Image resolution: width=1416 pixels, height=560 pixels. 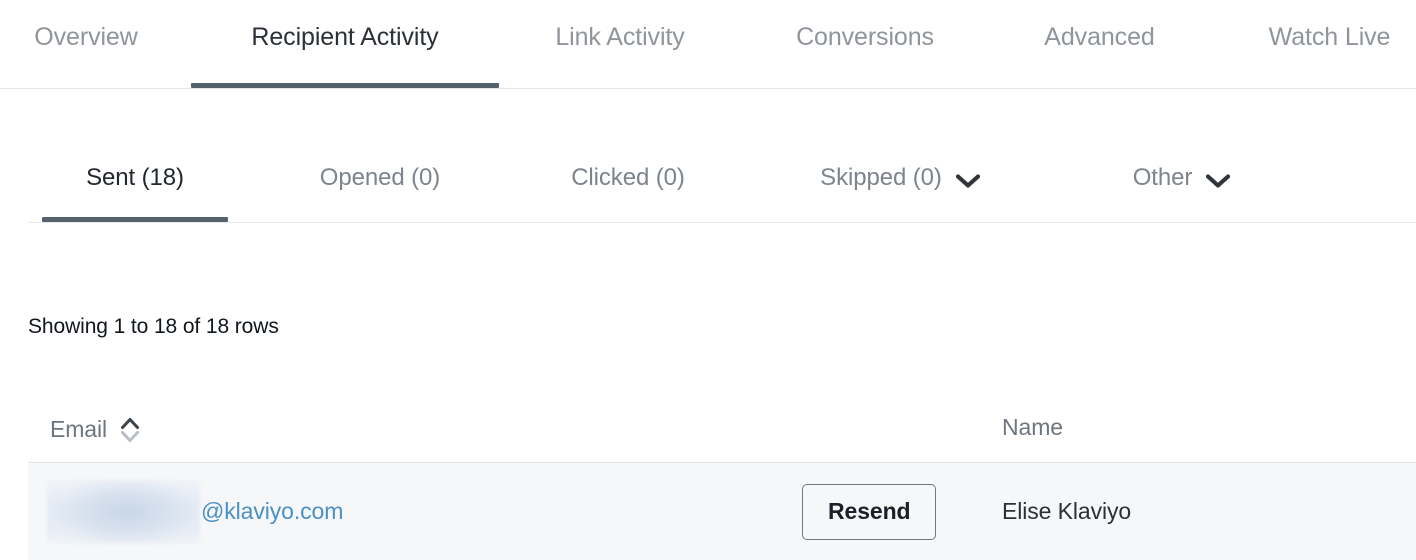 I want to click on status-tab-label: Other, so click(x=1162, y=177).